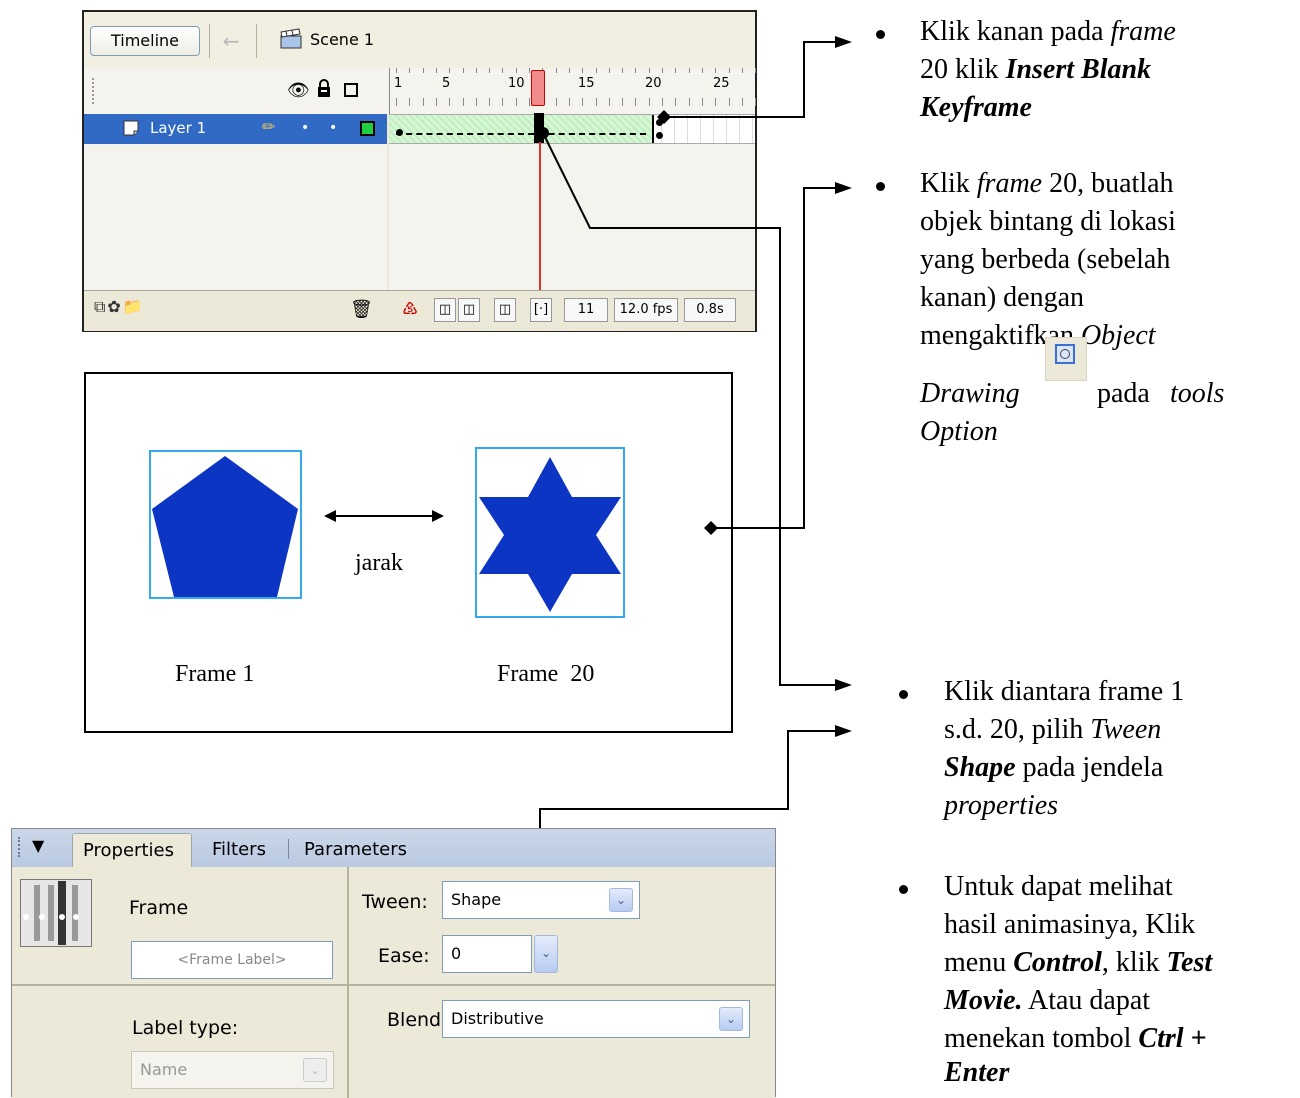  What do you see at coordinates (164, 1069) in the screenshot?
I see `label-type-value: Name` at bounding box center [164, 1069].